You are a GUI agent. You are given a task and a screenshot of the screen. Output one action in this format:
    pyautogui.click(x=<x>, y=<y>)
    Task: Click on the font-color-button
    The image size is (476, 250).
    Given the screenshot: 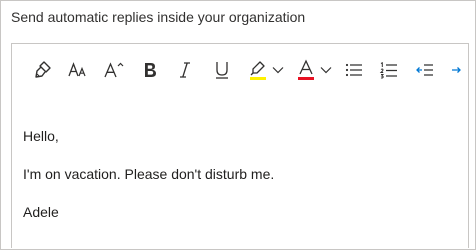 What is the action you would take?
    pyautogui.click(x=306, y=70)
    